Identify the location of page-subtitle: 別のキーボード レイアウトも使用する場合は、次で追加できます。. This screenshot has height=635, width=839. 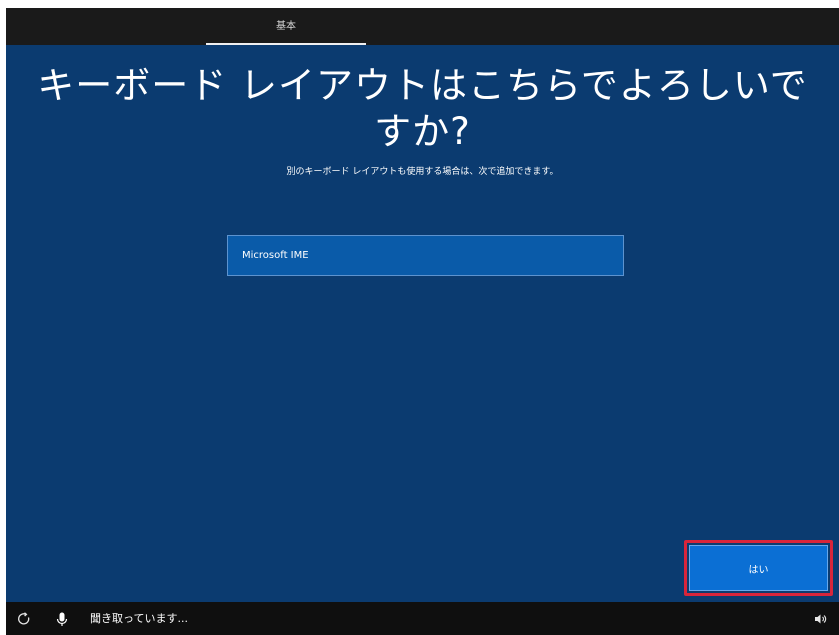
(422, 172).